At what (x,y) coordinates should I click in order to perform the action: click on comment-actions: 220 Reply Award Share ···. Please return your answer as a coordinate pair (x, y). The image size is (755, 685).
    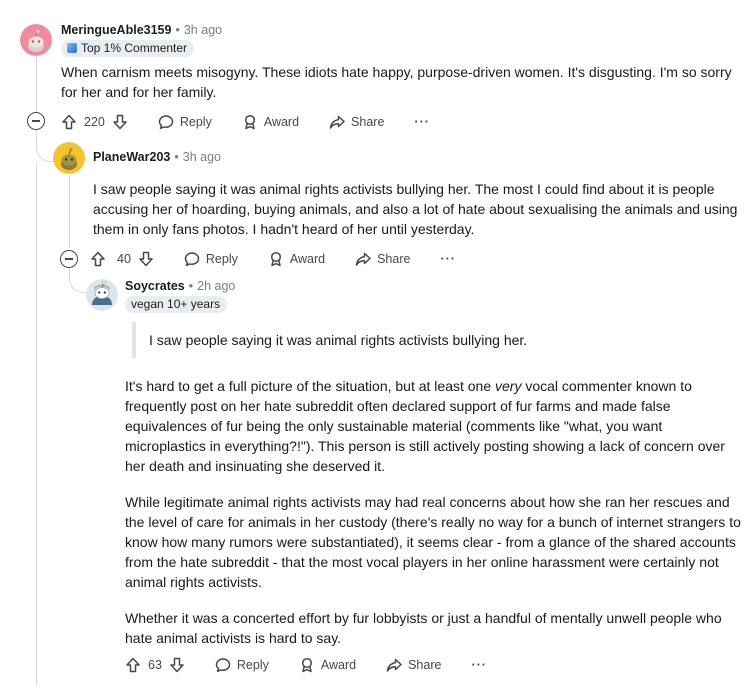
    Looking at the image, I should click on (245, 122).